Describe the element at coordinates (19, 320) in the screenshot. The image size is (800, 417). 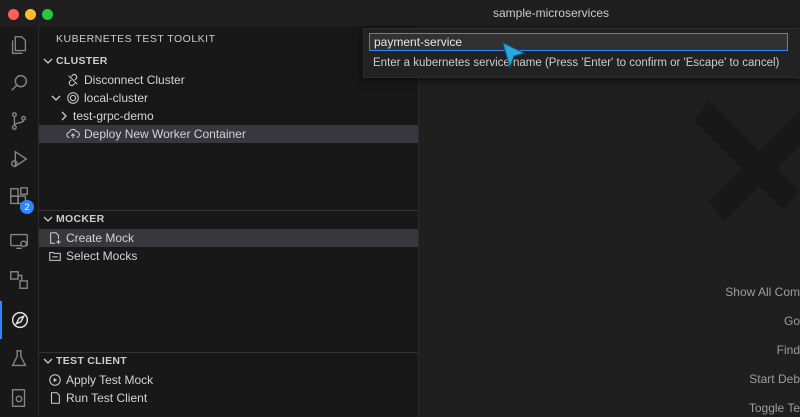
I see `kubernetes-test-toolkit-icon` at that location.